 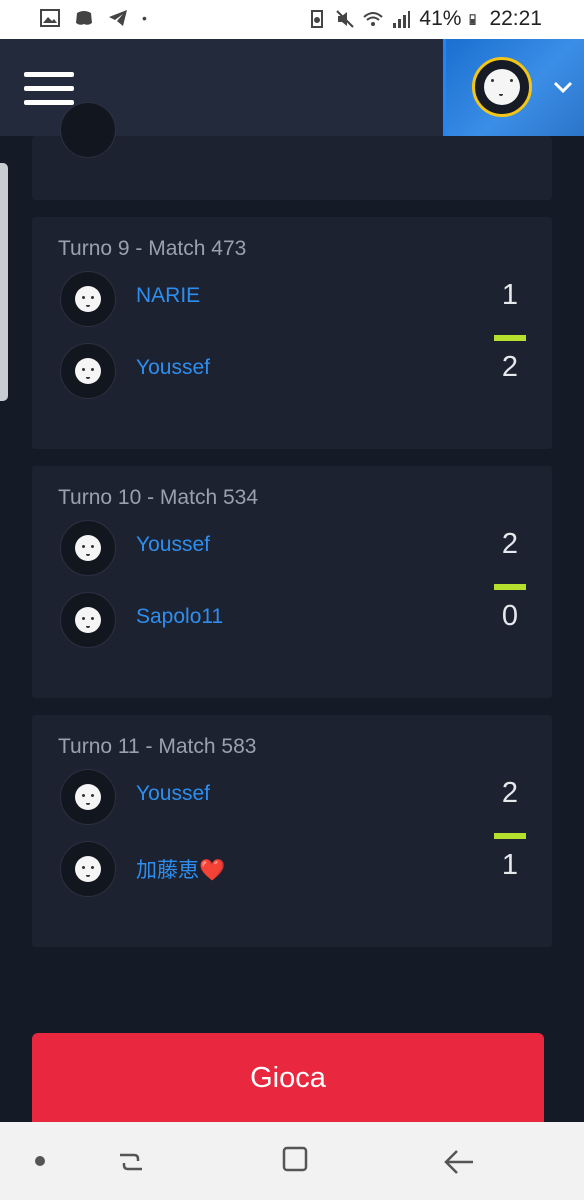 I want to click on play-button: Gioca, so click(x=288, y=1082).